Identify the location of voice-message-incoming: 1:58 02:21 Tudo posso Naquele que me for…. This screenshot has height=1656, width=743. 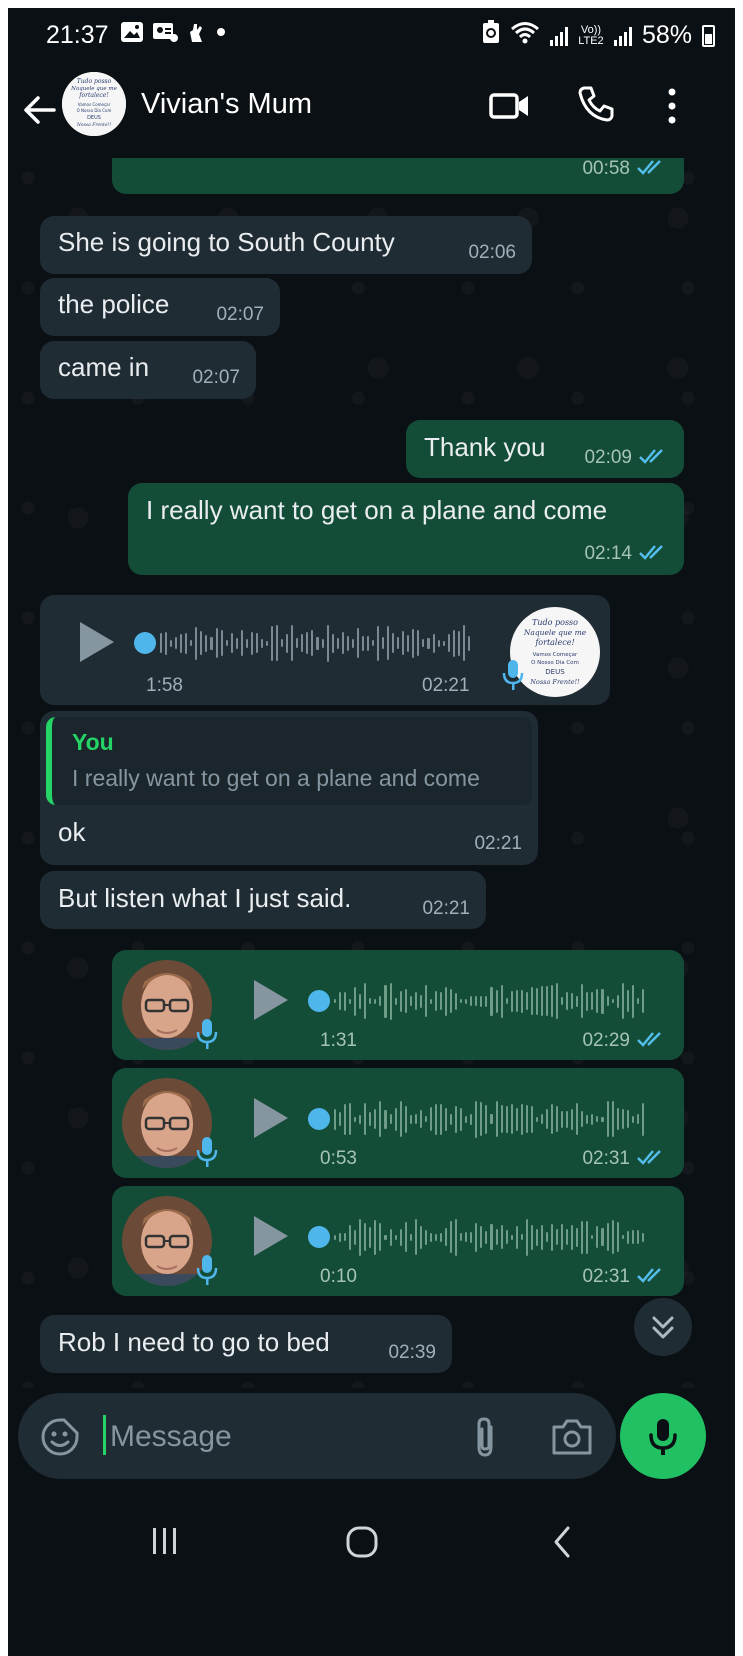
(325, 650).